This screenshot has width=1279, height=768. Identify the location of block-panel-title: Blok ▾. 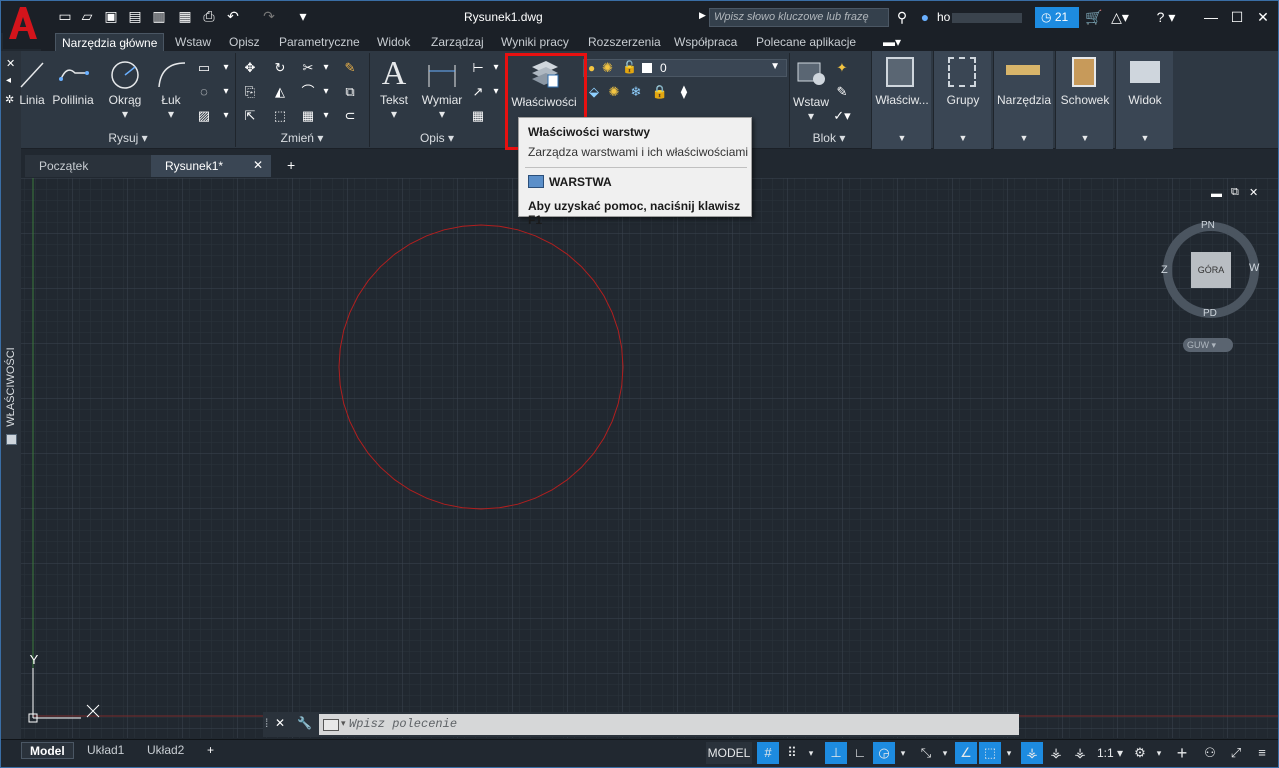
(829, 138).